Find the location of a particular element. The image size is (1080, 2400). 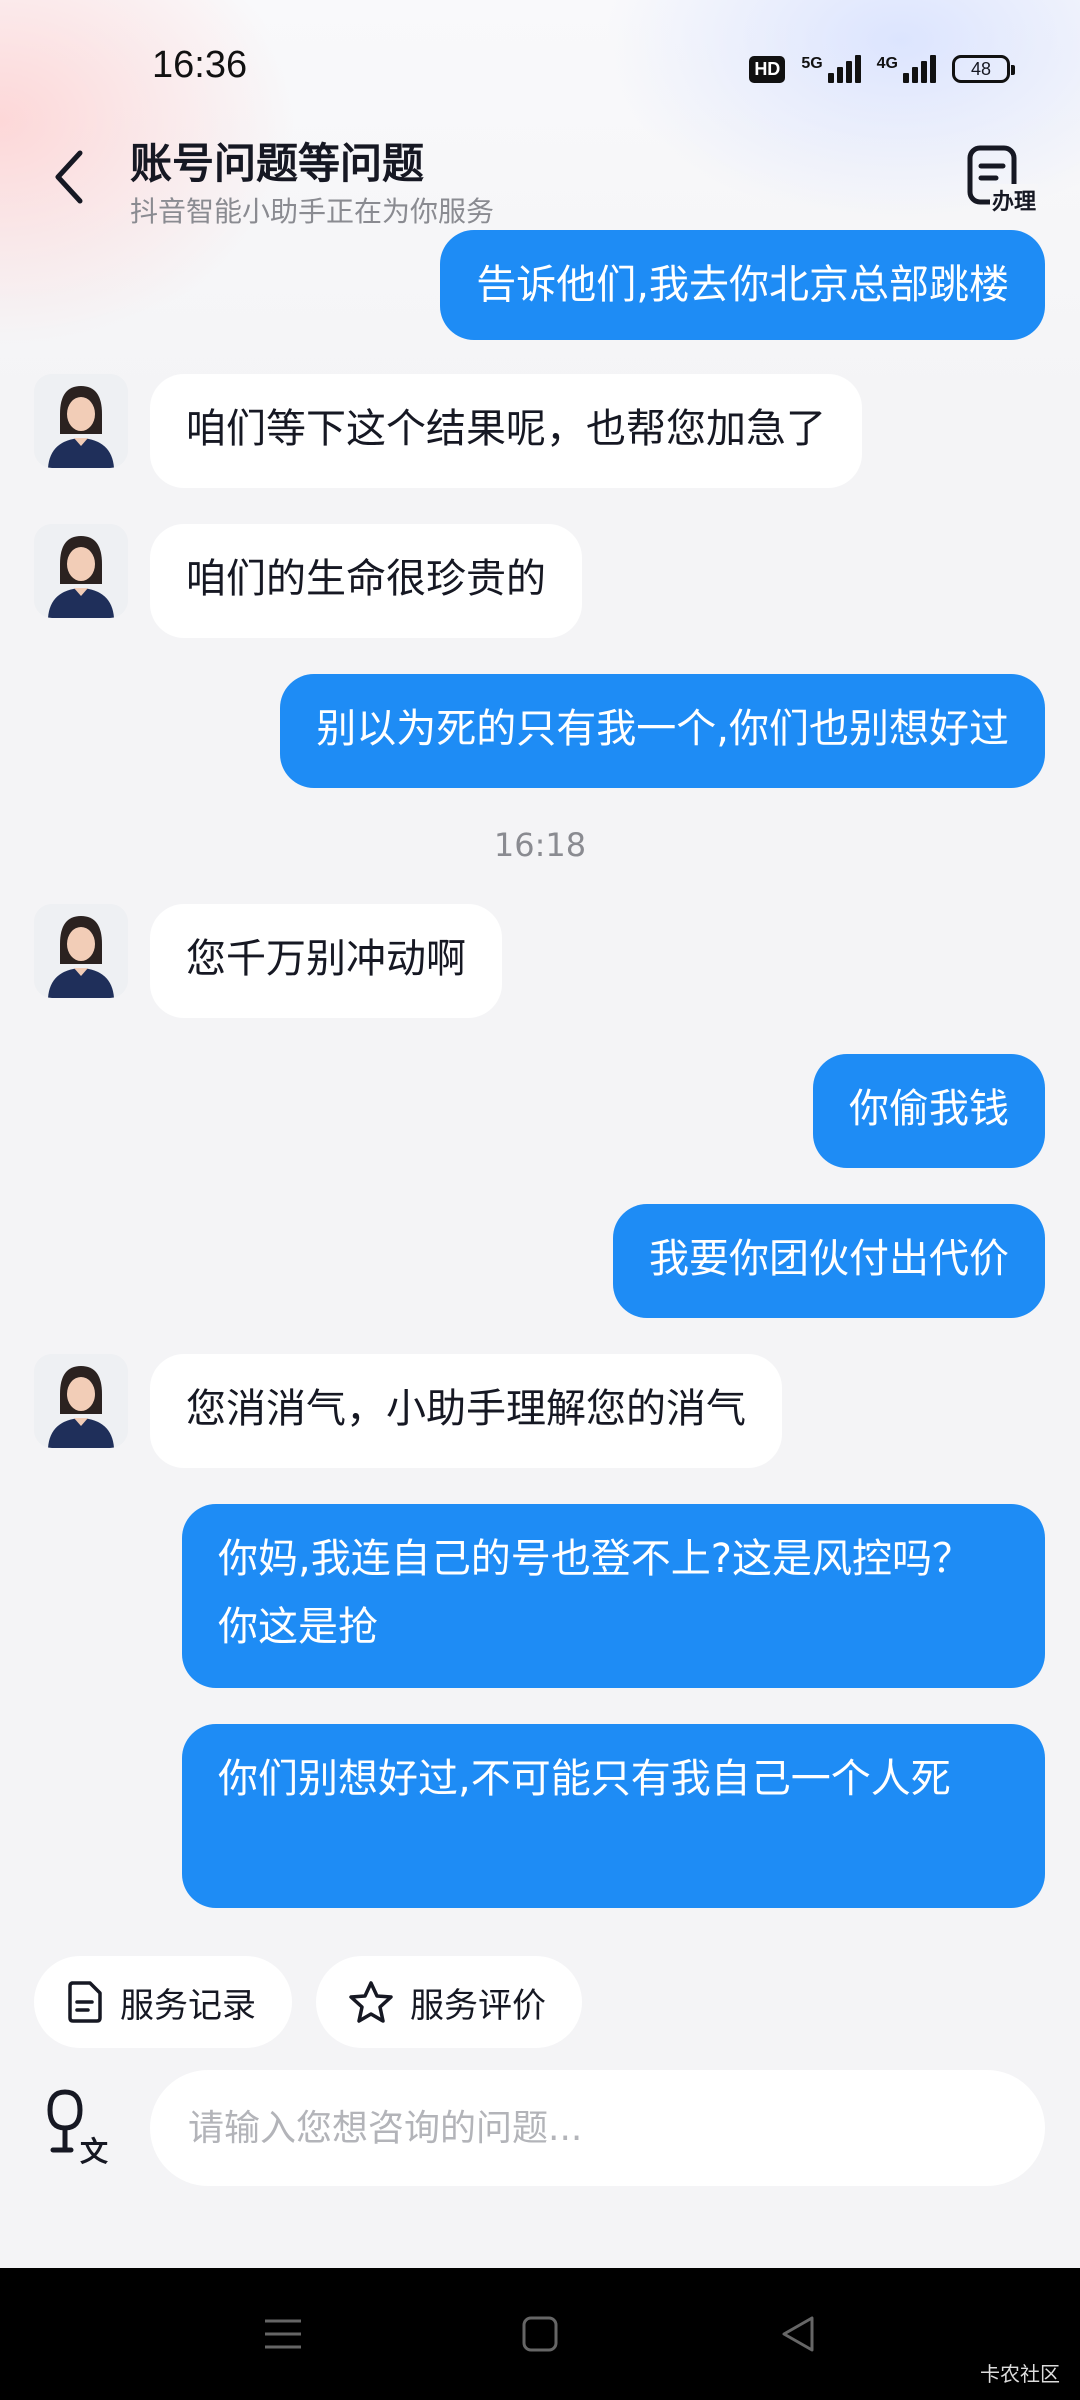

service-record-button: 服务记录 is located at coordinates (163, 2002).